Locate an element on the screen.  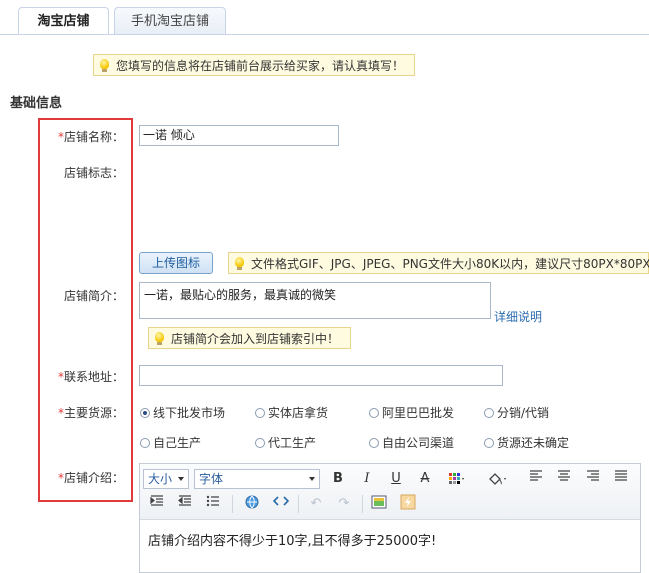
source-option-alibaba: 阿里巴巴批发 is located at coordinates (411, 412).